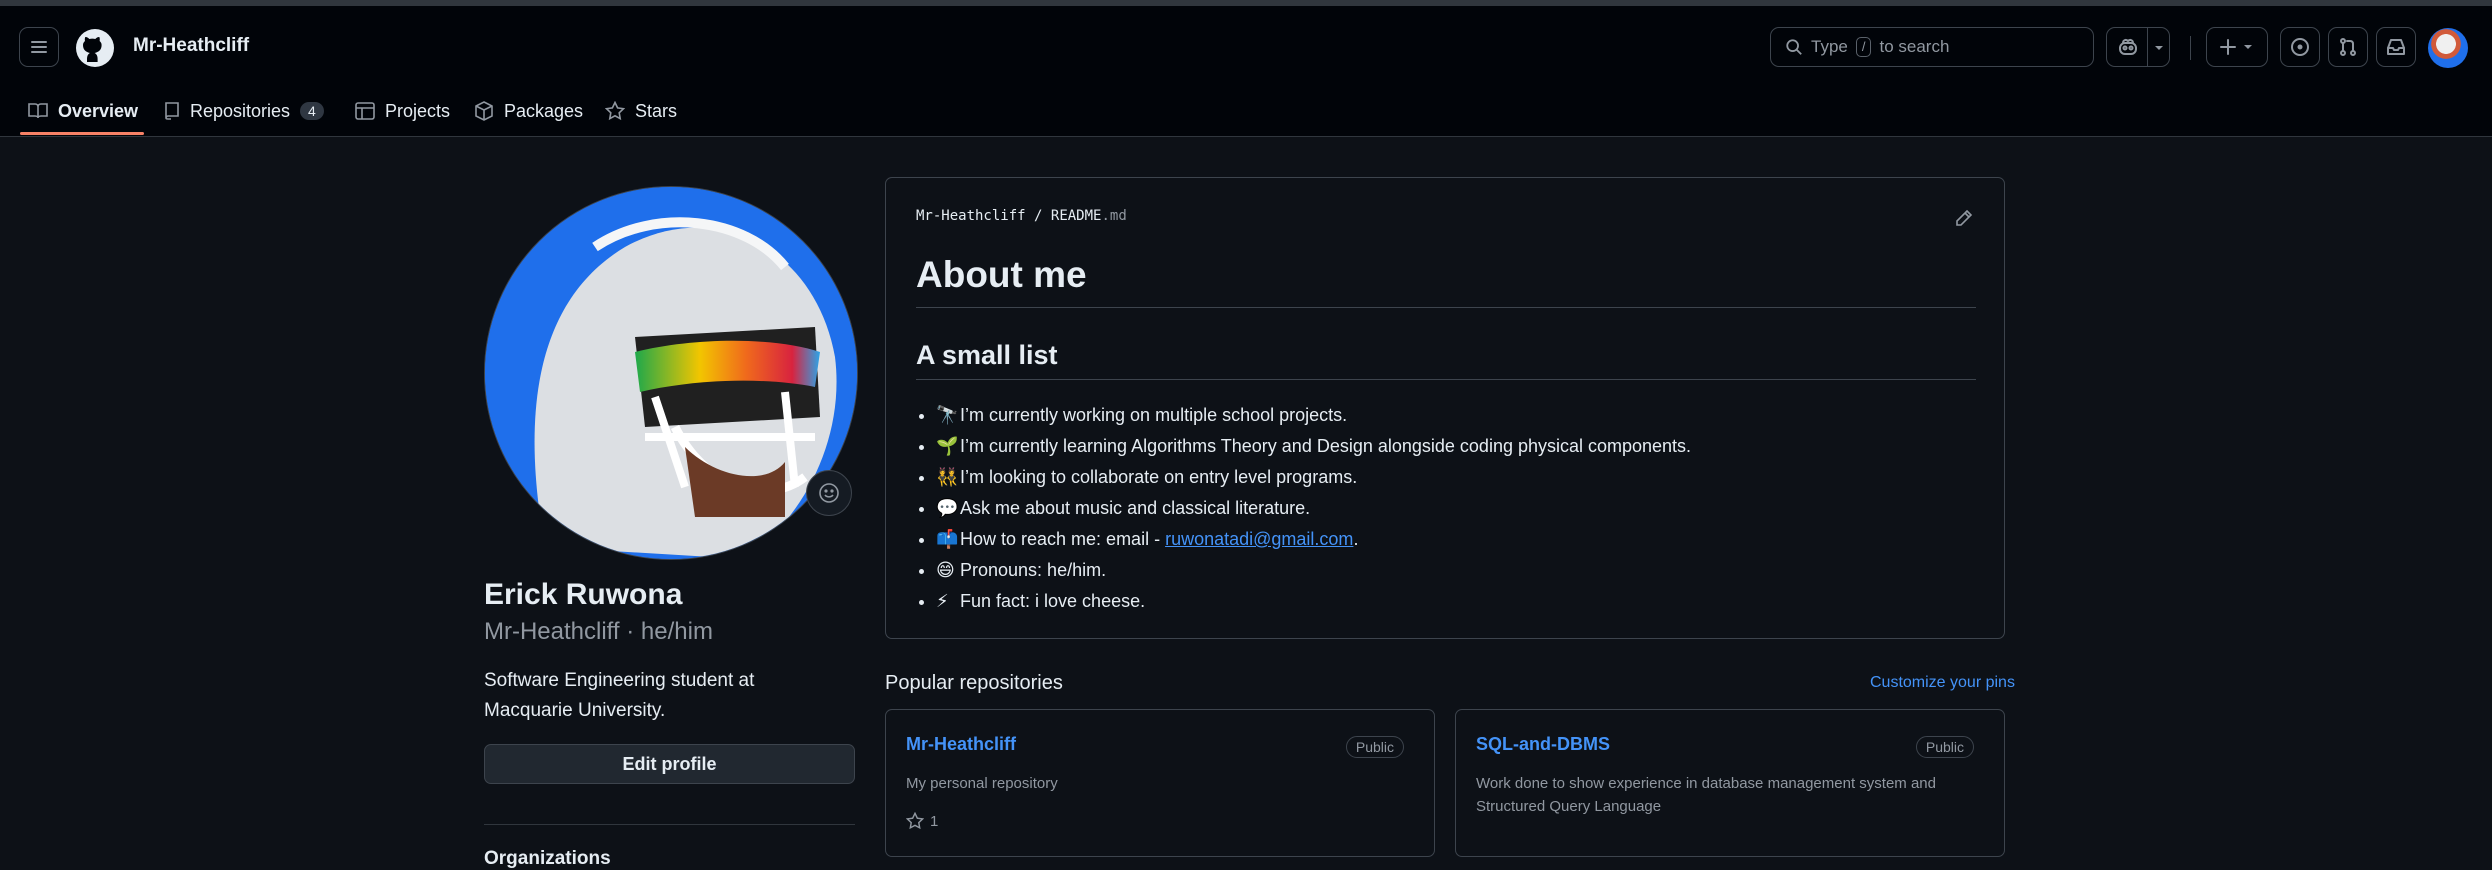 Image resolution: width=2492 pixels, height=870 pixels. I want to click on git-pull-request-icon, so click(2348, 47).